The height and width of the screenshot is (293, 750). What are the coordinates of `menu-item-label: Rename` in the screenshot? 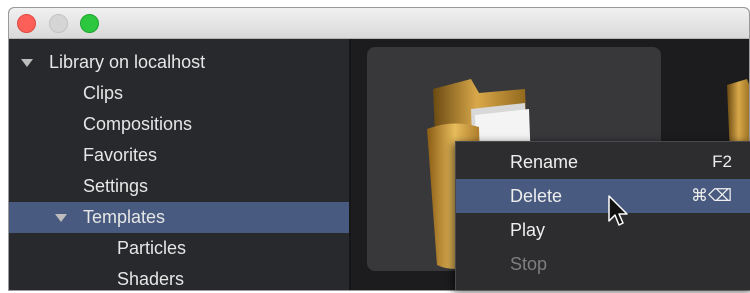 It's located at (544, 162).